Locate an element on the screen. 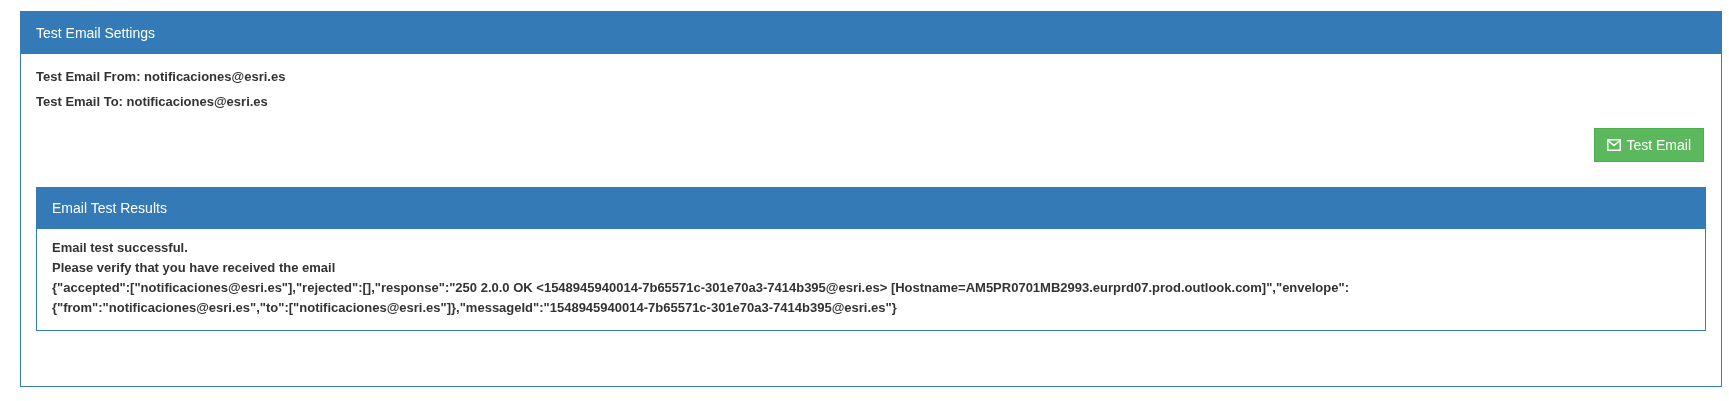  result-text: {"from":"notificaciones@esri.es","to":["notificaciones@esri.es"]},"messageId":"1548945940014-7b65571c-301e70a3-7414b395@esri.es"} is located at coordinates (475, 308).